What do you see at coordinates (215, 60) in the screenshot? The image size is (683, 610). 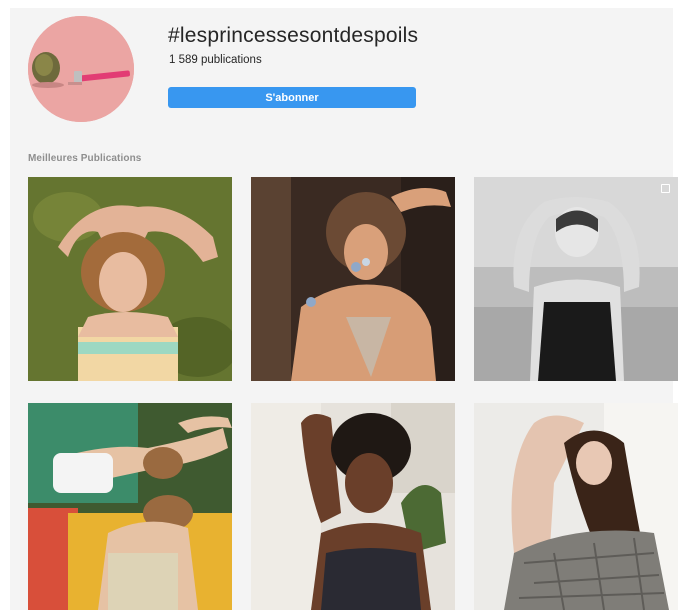 I see `publication-count: 1 589 publications` at bounding box center [215, 60].